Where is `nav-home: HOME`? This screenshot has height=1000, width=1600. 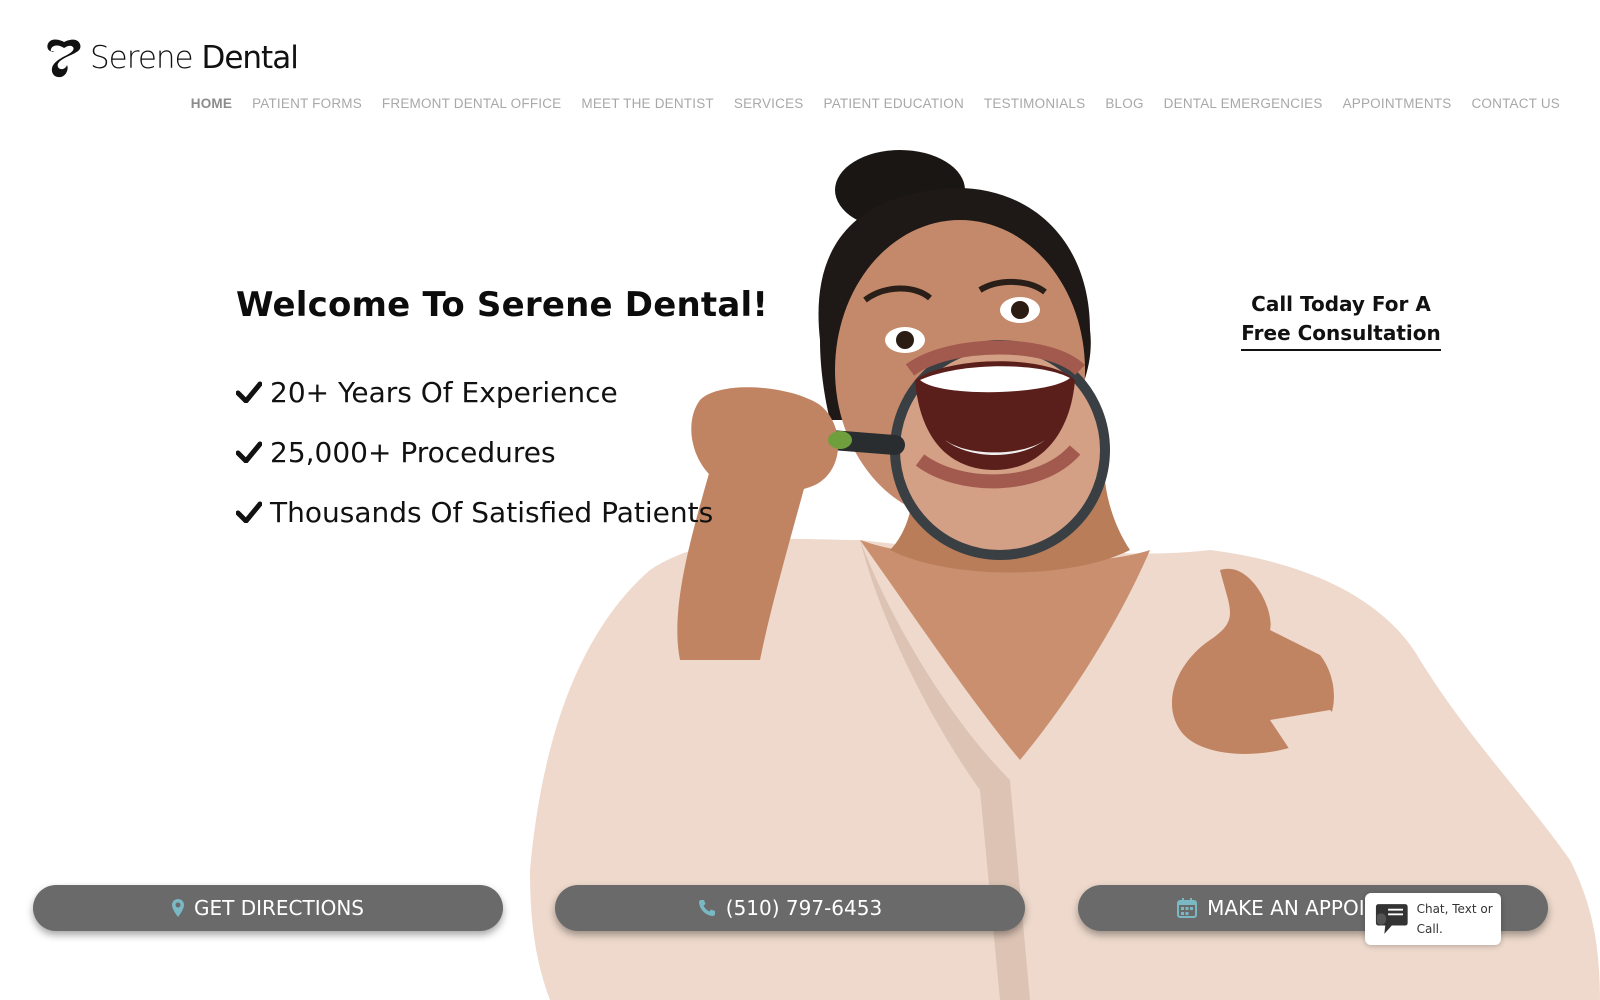 nav-home: HOME is located at coordinates (211, 103).